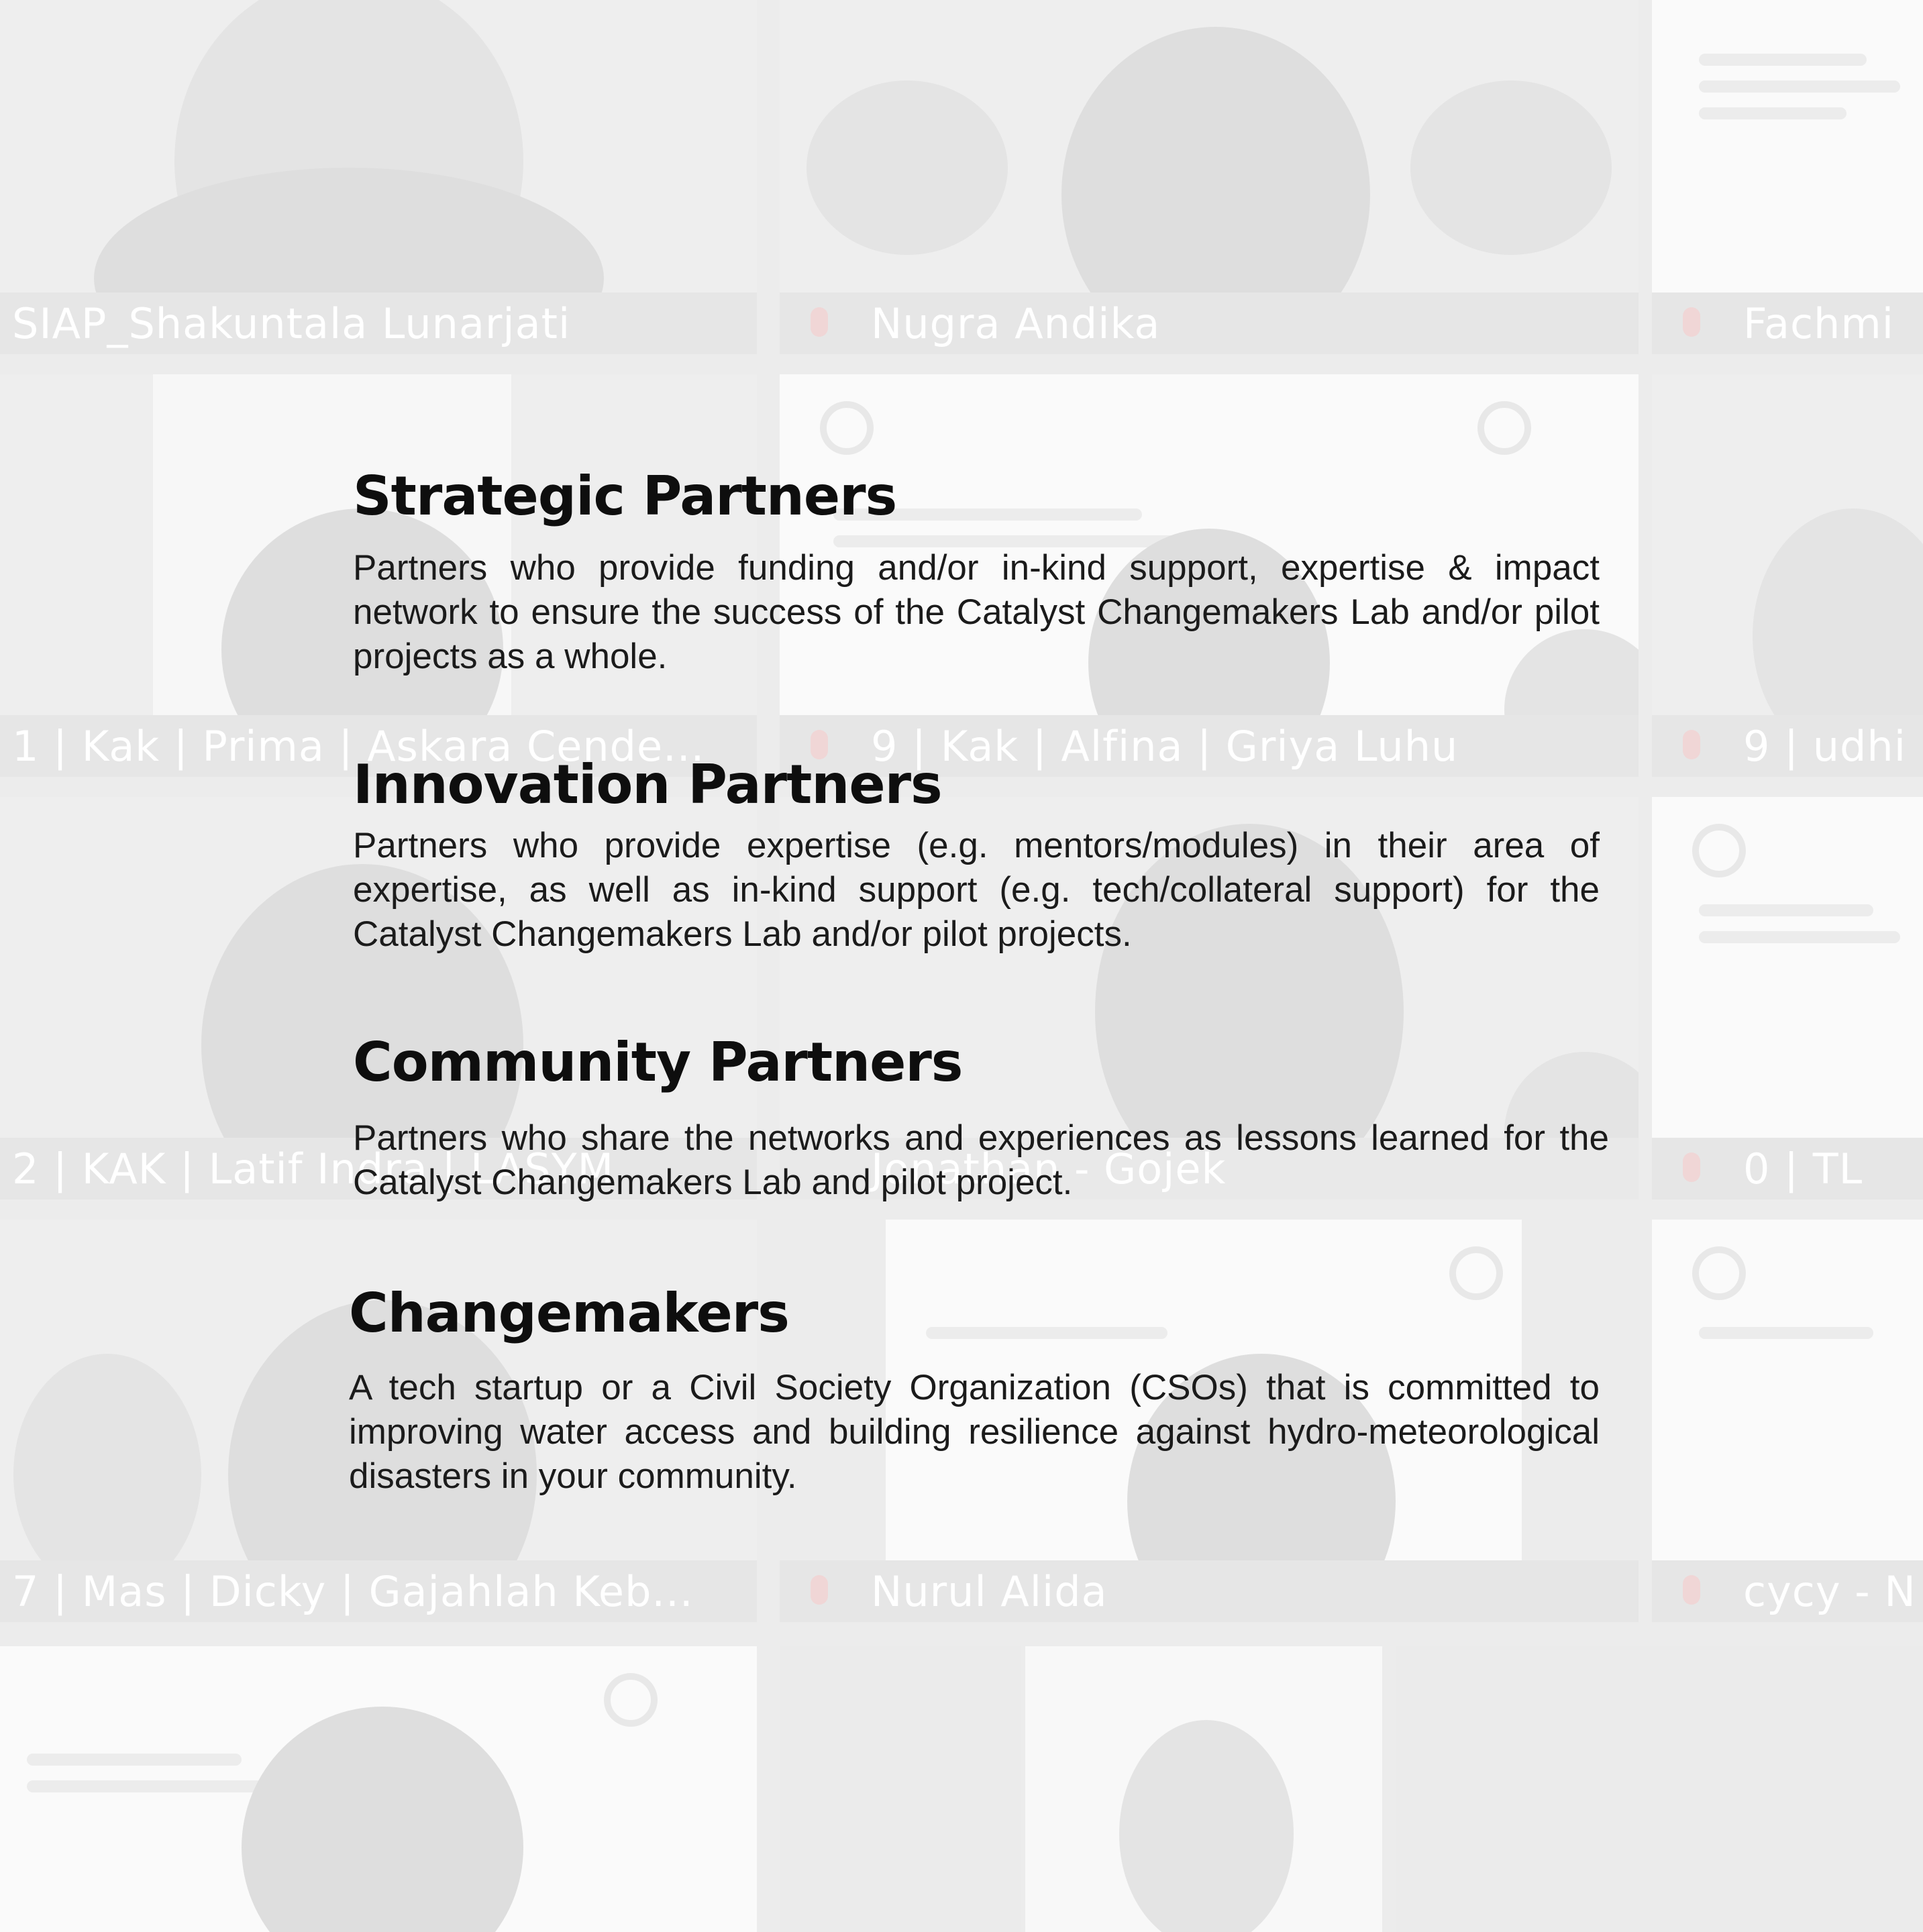 The width and height of the screenshot is (1923, 1932). I want to click on section-title: Strategic Partners, so click(625, 496).